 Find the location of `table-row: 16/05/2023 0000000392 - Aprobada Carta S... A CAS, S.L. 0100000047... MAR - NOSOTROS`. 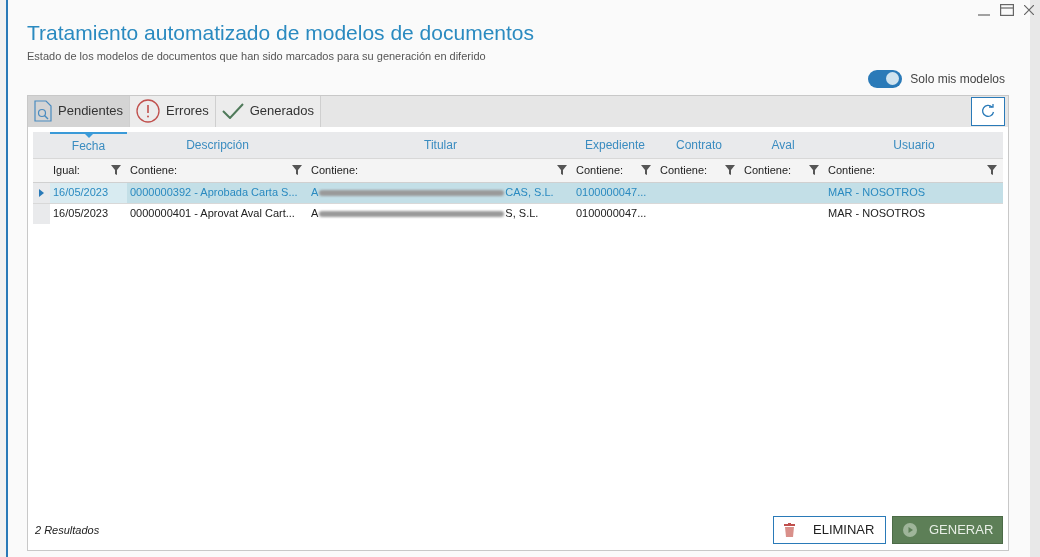

table-row: 16/05/2023 0000000392 - Aprobada Carta S... A CAS, S.L. 0100000047... MAR - NOSOTROS is located at coordinates (518, 192).